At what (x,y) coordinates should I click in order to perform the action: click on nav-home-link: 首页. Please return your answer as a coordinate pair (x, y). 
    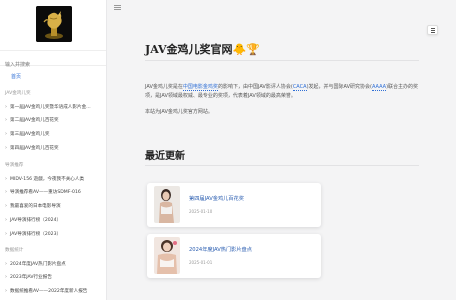
    Looking at the image, I should click on (53, 77).